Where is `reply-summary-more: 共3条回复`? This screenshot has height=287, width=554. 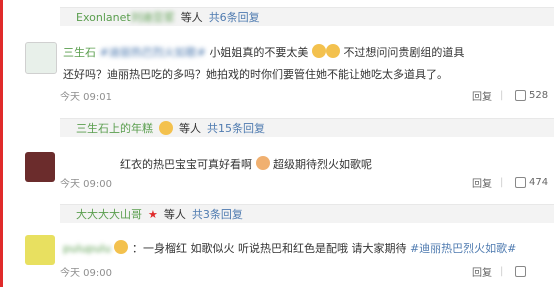
reply-summary-more: 共3条回复 is located at coordinates (217, 214).